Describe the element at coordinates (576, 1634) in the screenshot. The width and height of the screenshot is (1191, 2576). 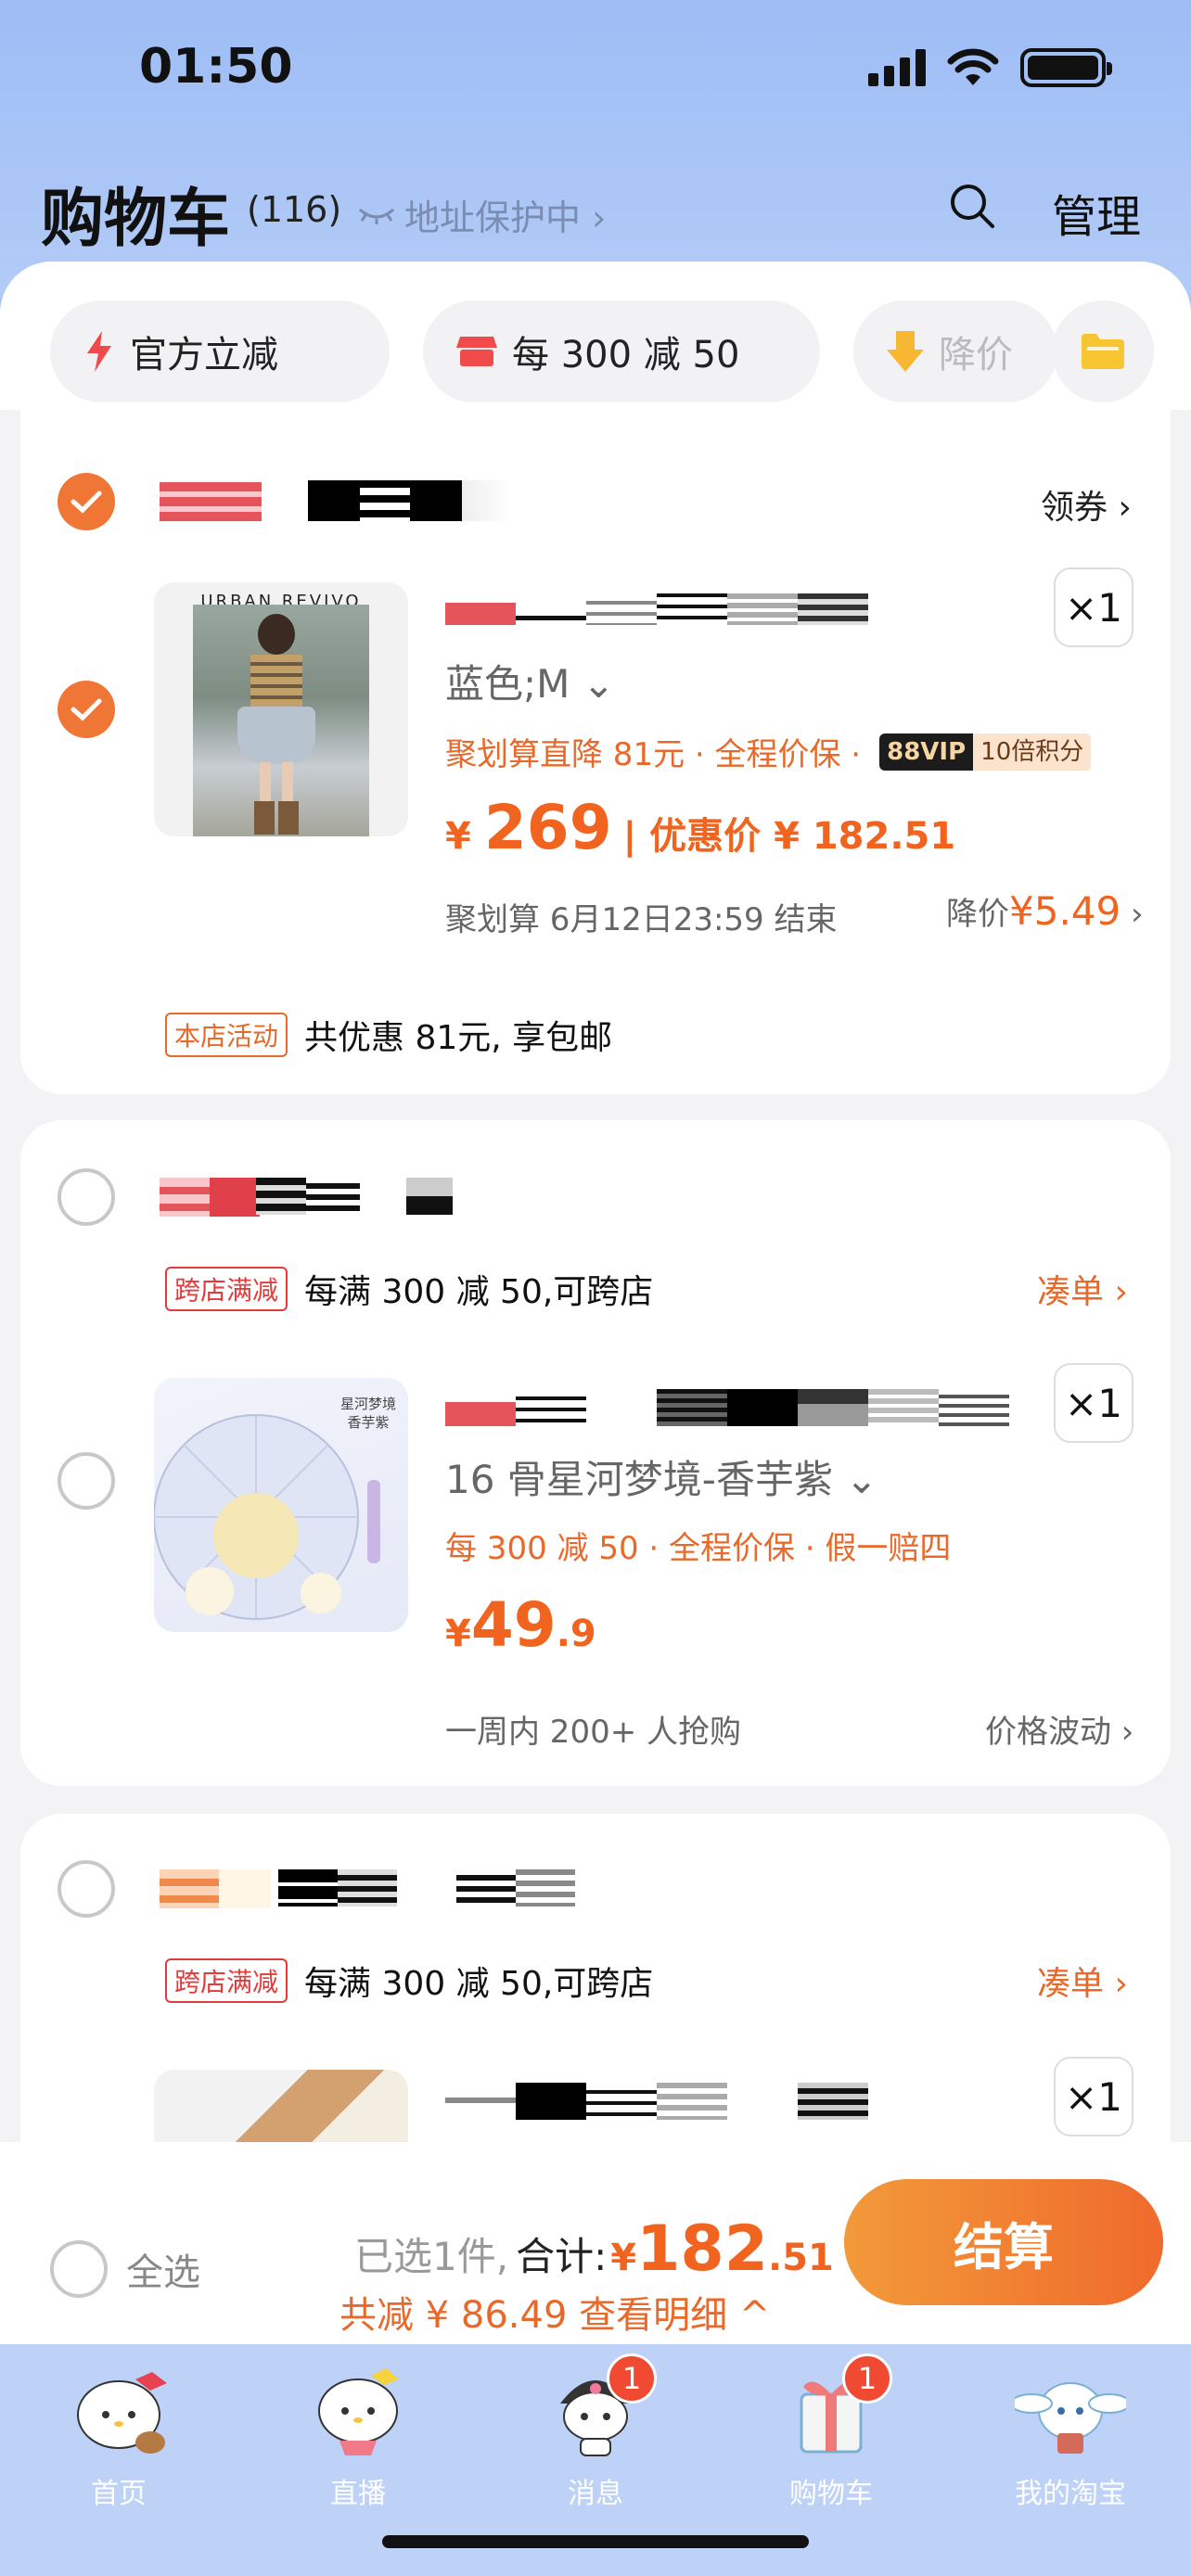
I see `price-decimal: .9` at that location.